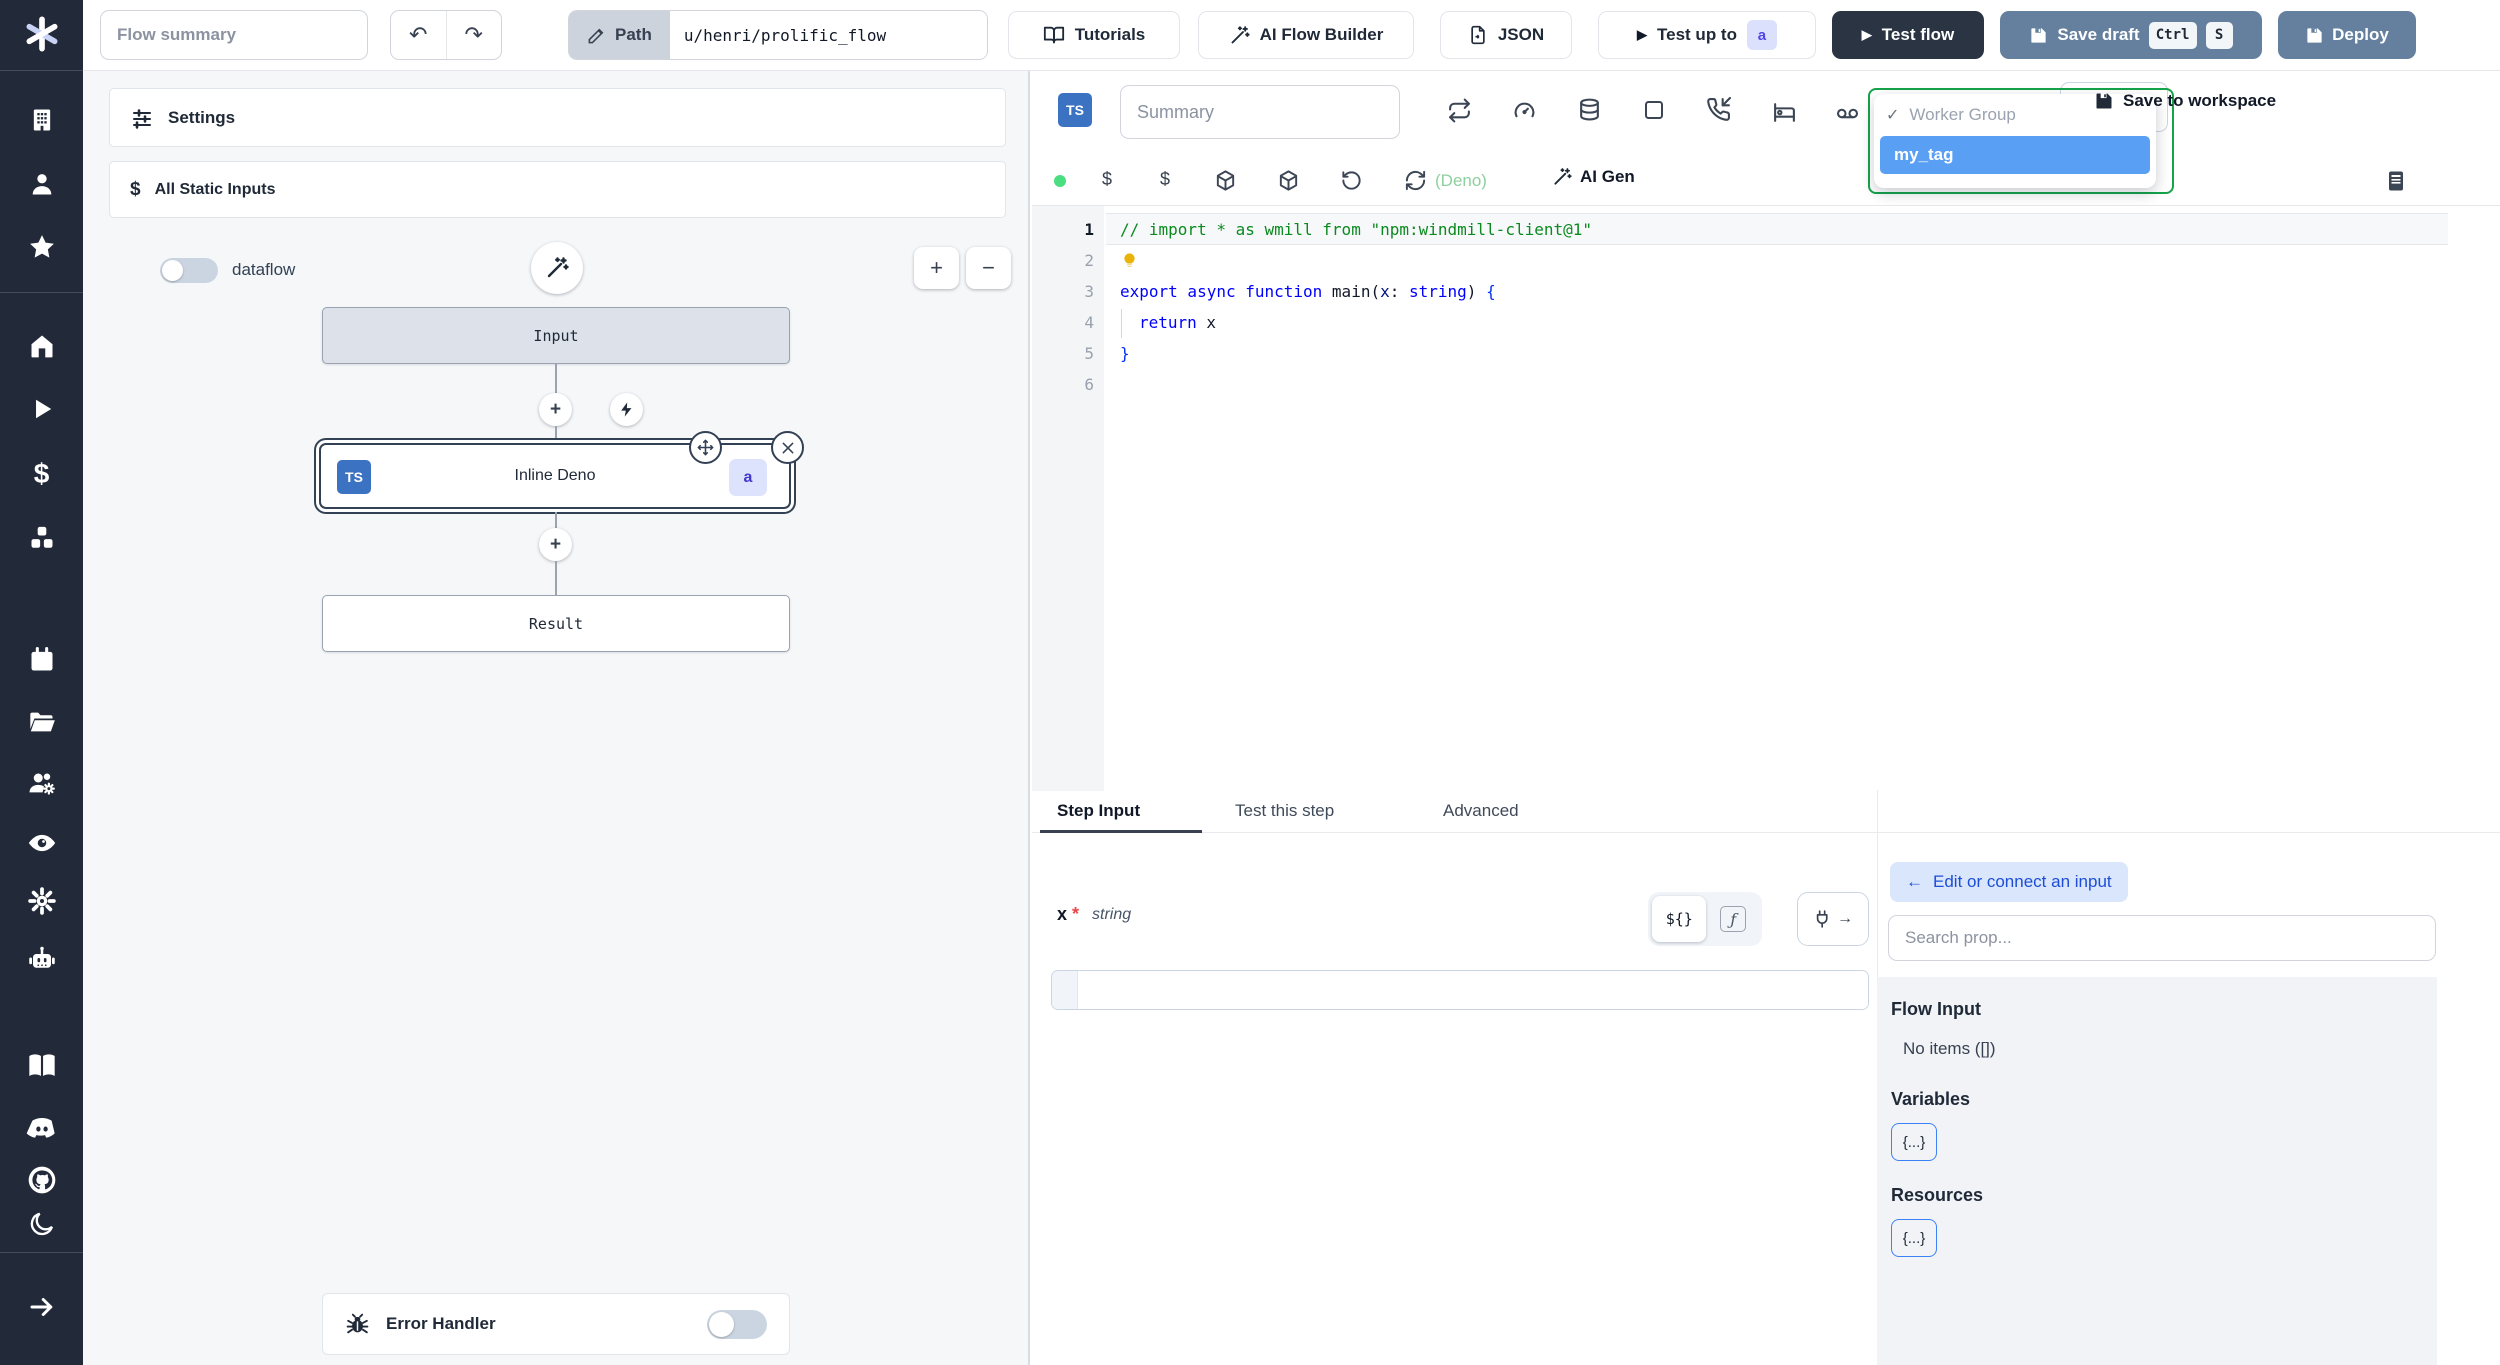 The height and width of the screenshot is (1365, 2500). What do you see at coordinates (1481, 811) in the screenshot?
I see `tab-advanced: Advanced` at bounding box center [1481, 811].